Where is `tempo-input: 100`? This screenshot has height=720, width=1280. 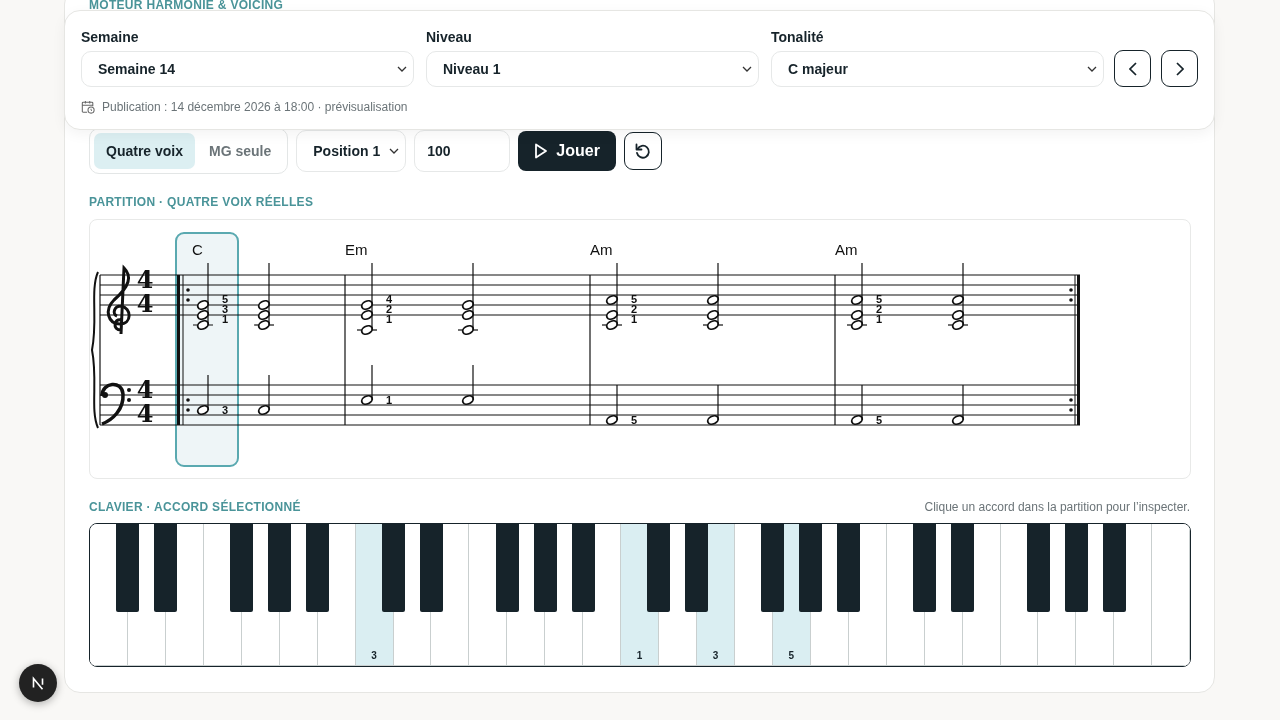 tempo-input: 100 is located at coordinates (462, 151).